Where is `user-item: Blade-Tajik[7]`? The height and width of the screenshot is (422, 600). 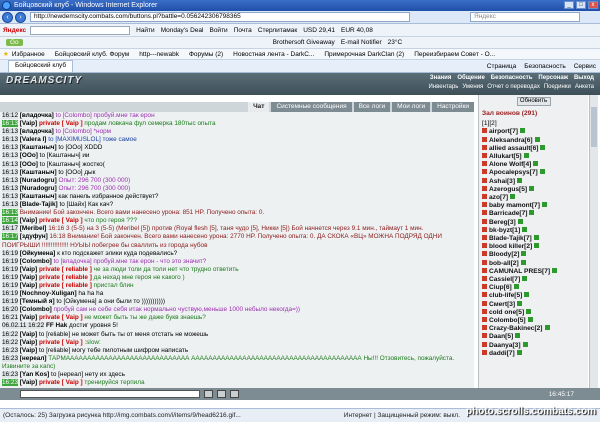 user-item: Blade-Tajik[7] is located at coordinates (533, 239).